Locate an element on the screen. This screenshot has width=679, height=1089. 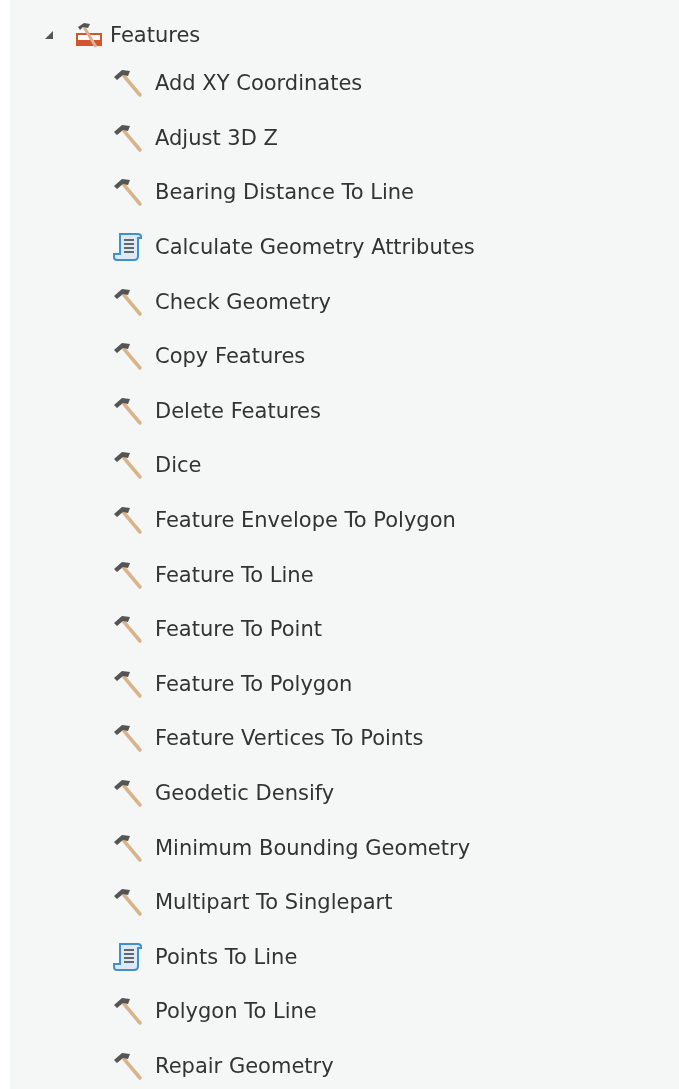
tool-label: Geodetic Densify is located at coordinates (245, 793).